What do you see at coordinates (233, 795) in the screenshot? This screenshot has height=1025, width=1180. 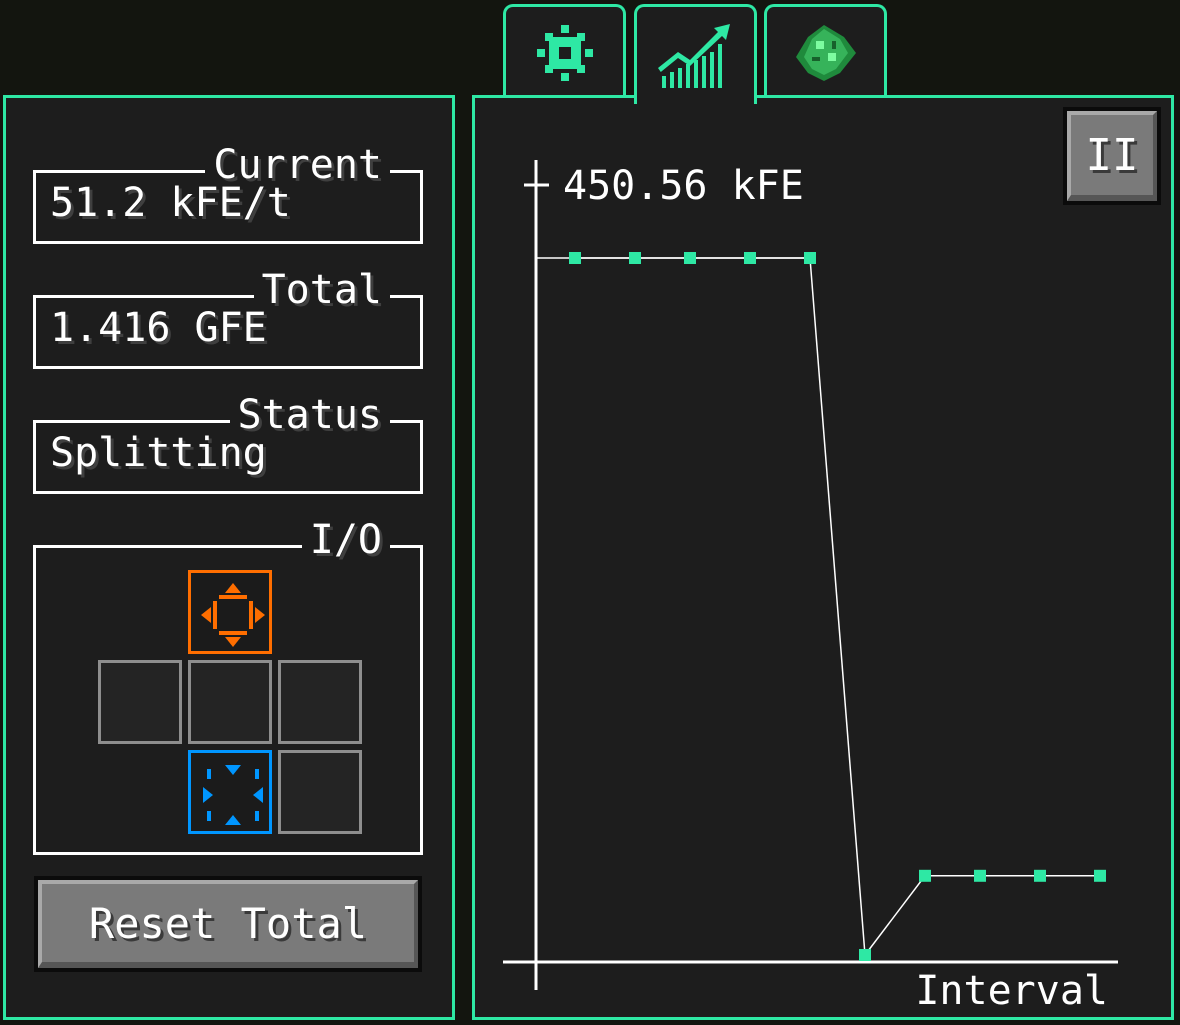 I see `input-arrows-icon` at bounding box center [233, 795].